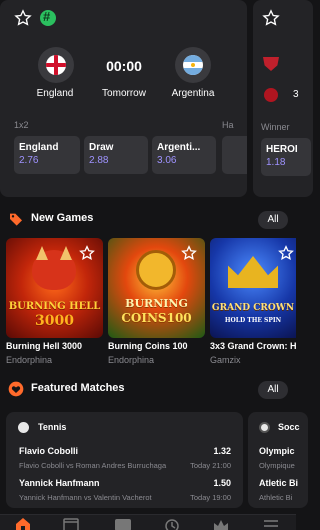  I want to click on game-art-title: BURNING, so click(156, 303).